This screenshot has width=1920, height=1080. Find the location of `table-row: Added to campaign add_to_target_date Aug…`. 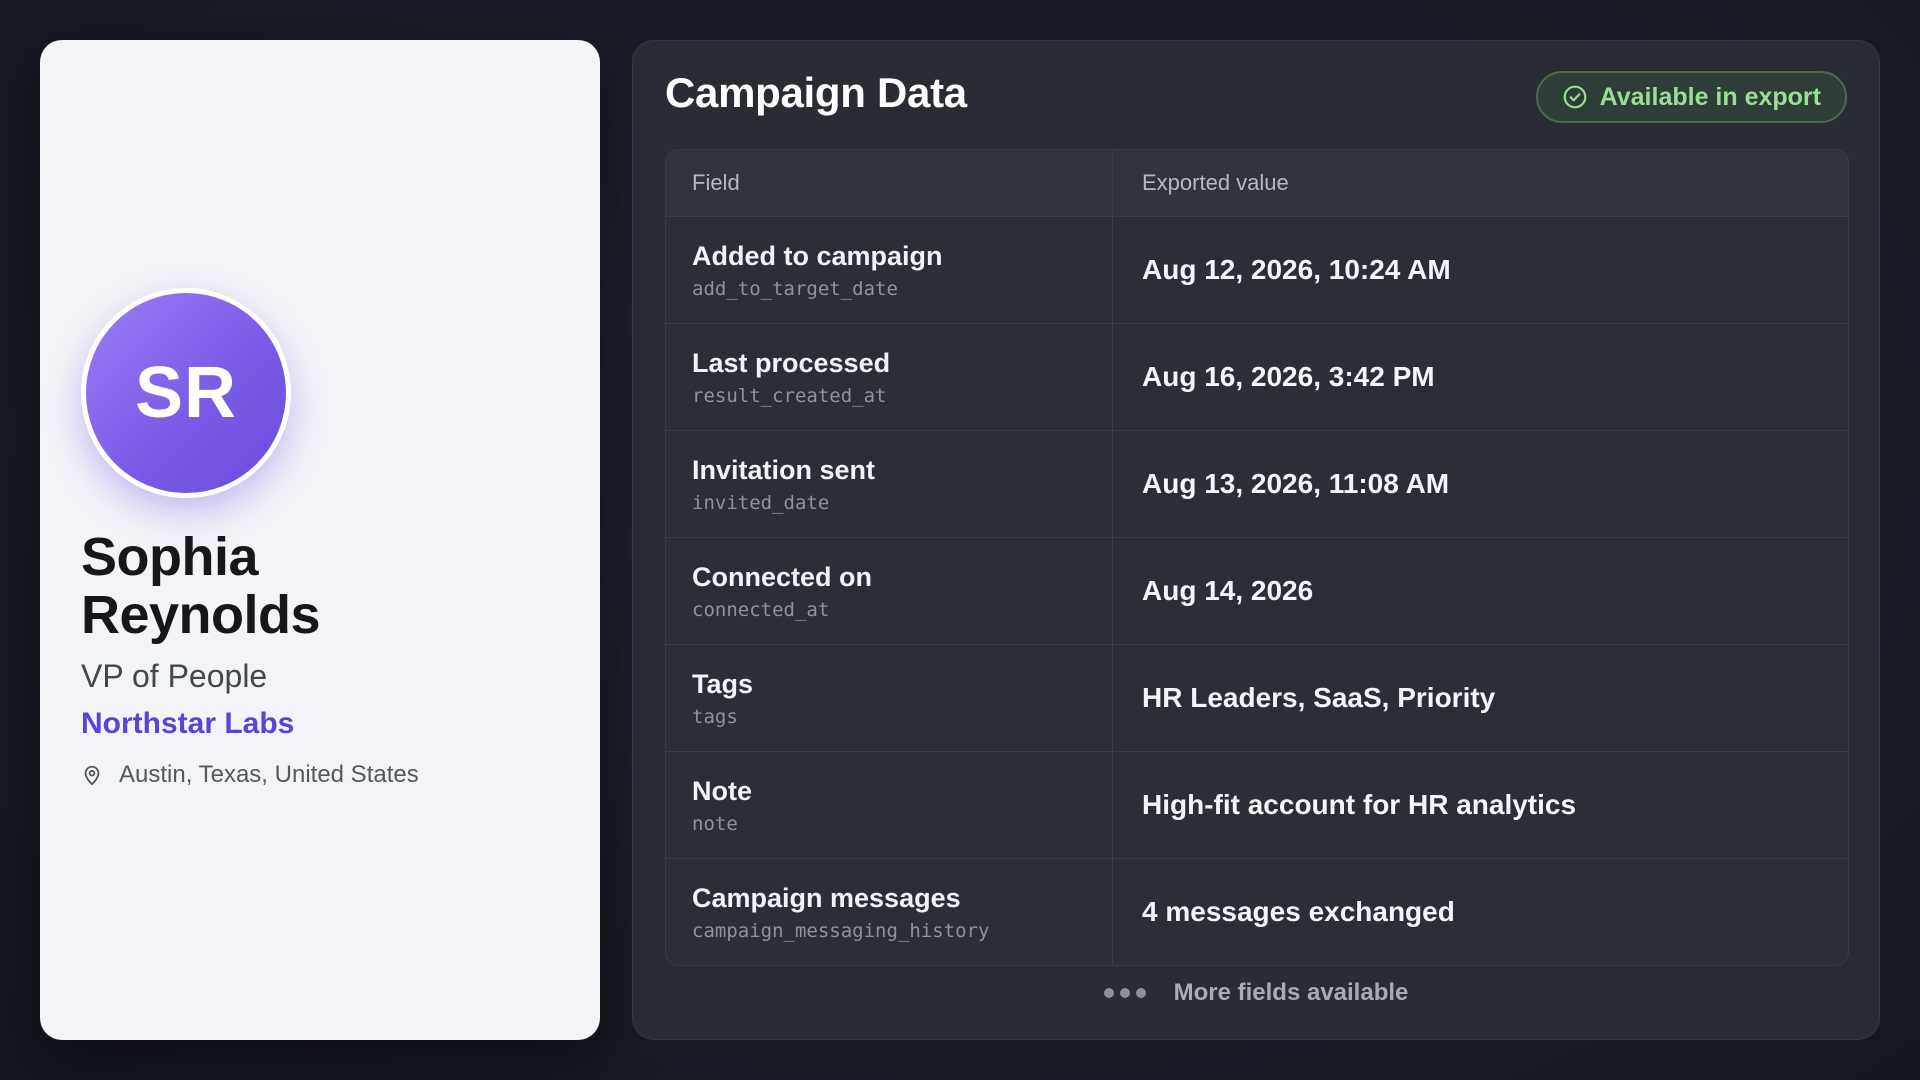

table-row: Added to campaign add_to_target_date Aug… is located at coordinates (1257, 270).